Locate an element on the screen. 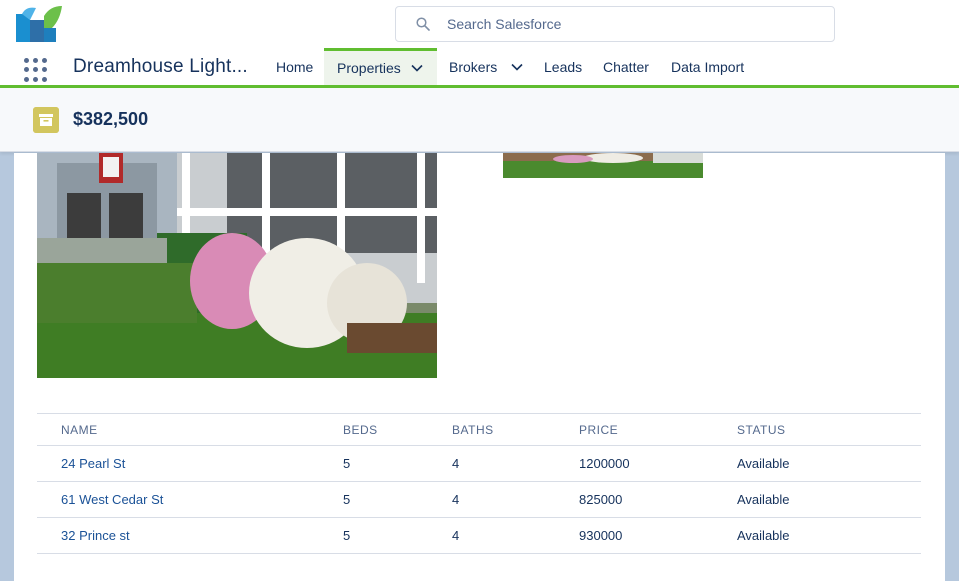  column-header-baths: BATHS is located at coordinates (473, 429).